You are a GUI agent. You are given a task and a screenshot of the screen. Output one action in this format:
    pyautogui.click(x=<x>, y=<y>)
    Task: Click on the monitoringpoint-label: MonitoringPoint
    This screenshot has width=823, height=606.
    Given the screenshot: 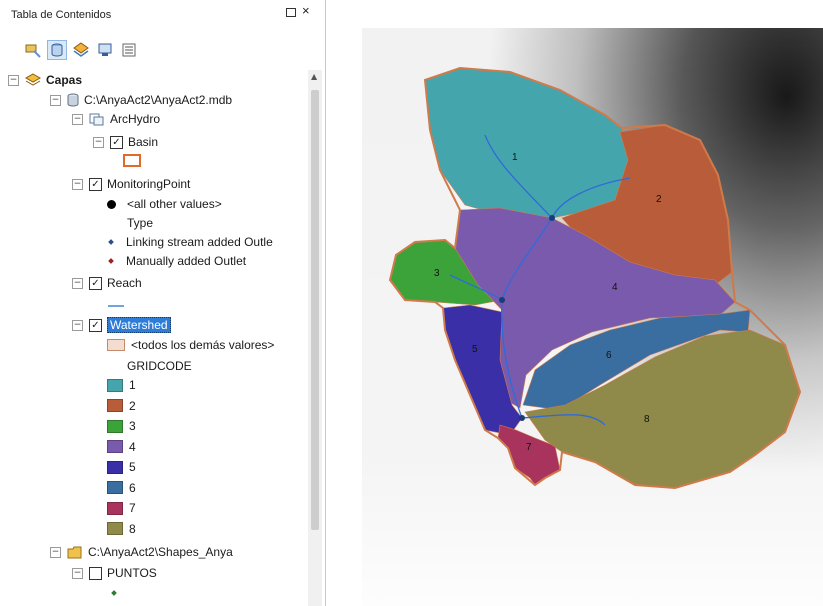 What is the action you would take?
    pyautogui.click(x=149, y=184)
    